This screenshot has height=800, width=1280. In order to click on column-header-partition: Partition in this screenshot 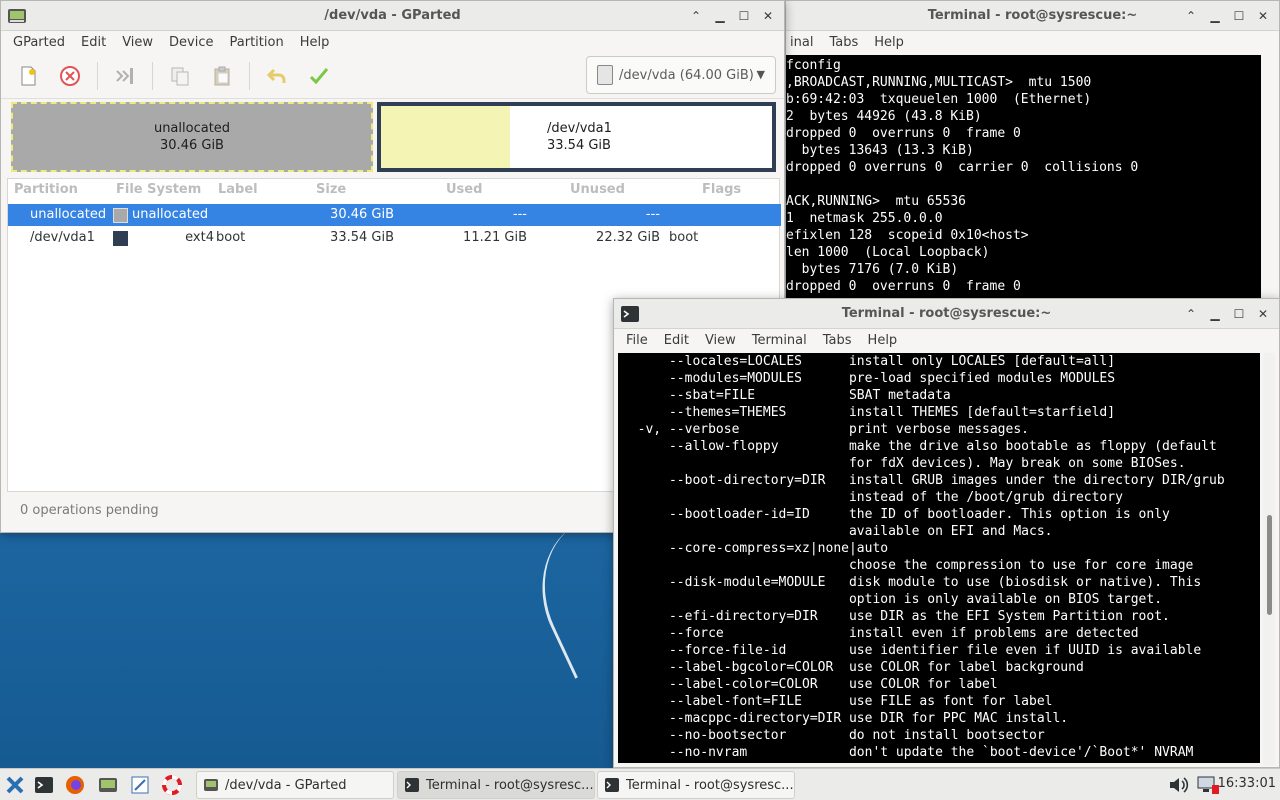, I will do `click(46, 189)`.